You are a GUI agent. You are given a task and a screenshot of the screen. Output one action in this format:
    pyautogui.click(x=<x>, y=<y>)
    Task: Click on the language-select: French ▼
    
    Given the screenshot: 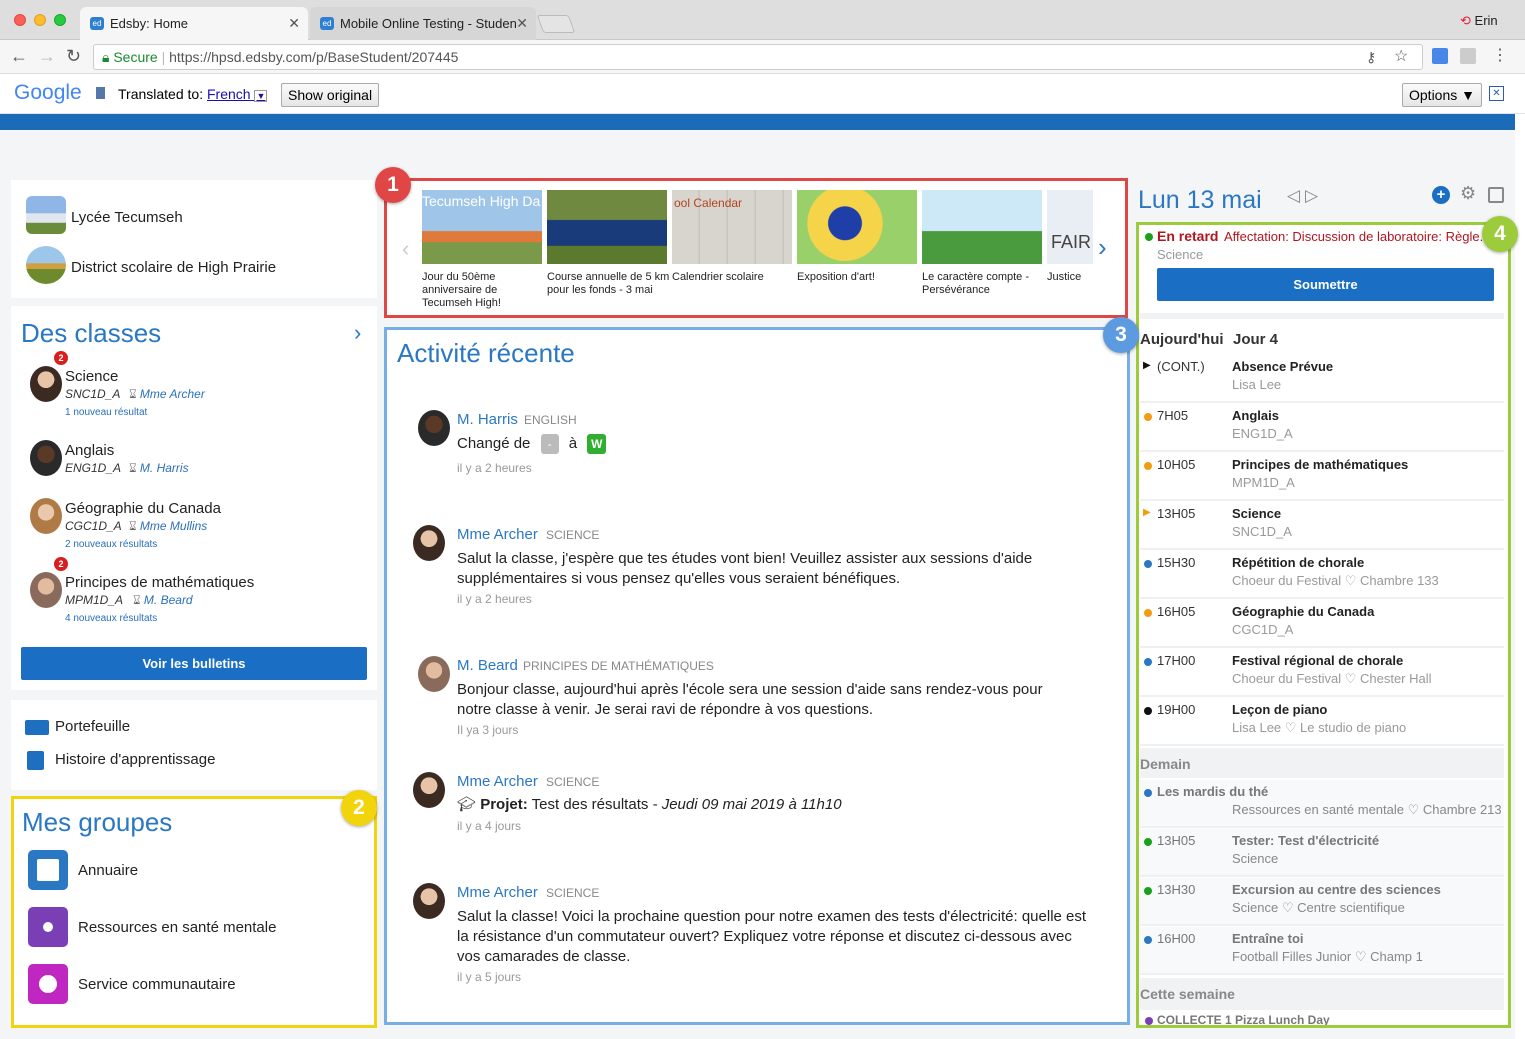 What is the action you would take?
    pyautogui.click(x=237, y=94)
    